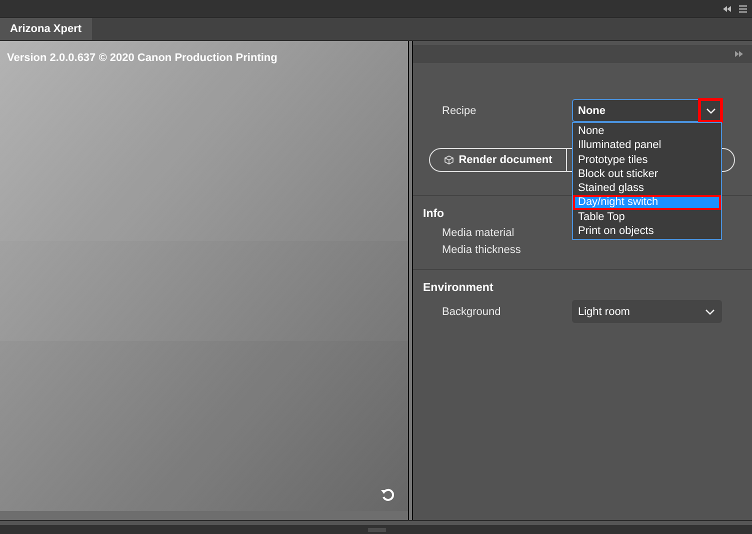 The image size is (752, 534). Describe the element at coordinates (472, 312) in the screenshot. I see `background-label: Background` at that location.